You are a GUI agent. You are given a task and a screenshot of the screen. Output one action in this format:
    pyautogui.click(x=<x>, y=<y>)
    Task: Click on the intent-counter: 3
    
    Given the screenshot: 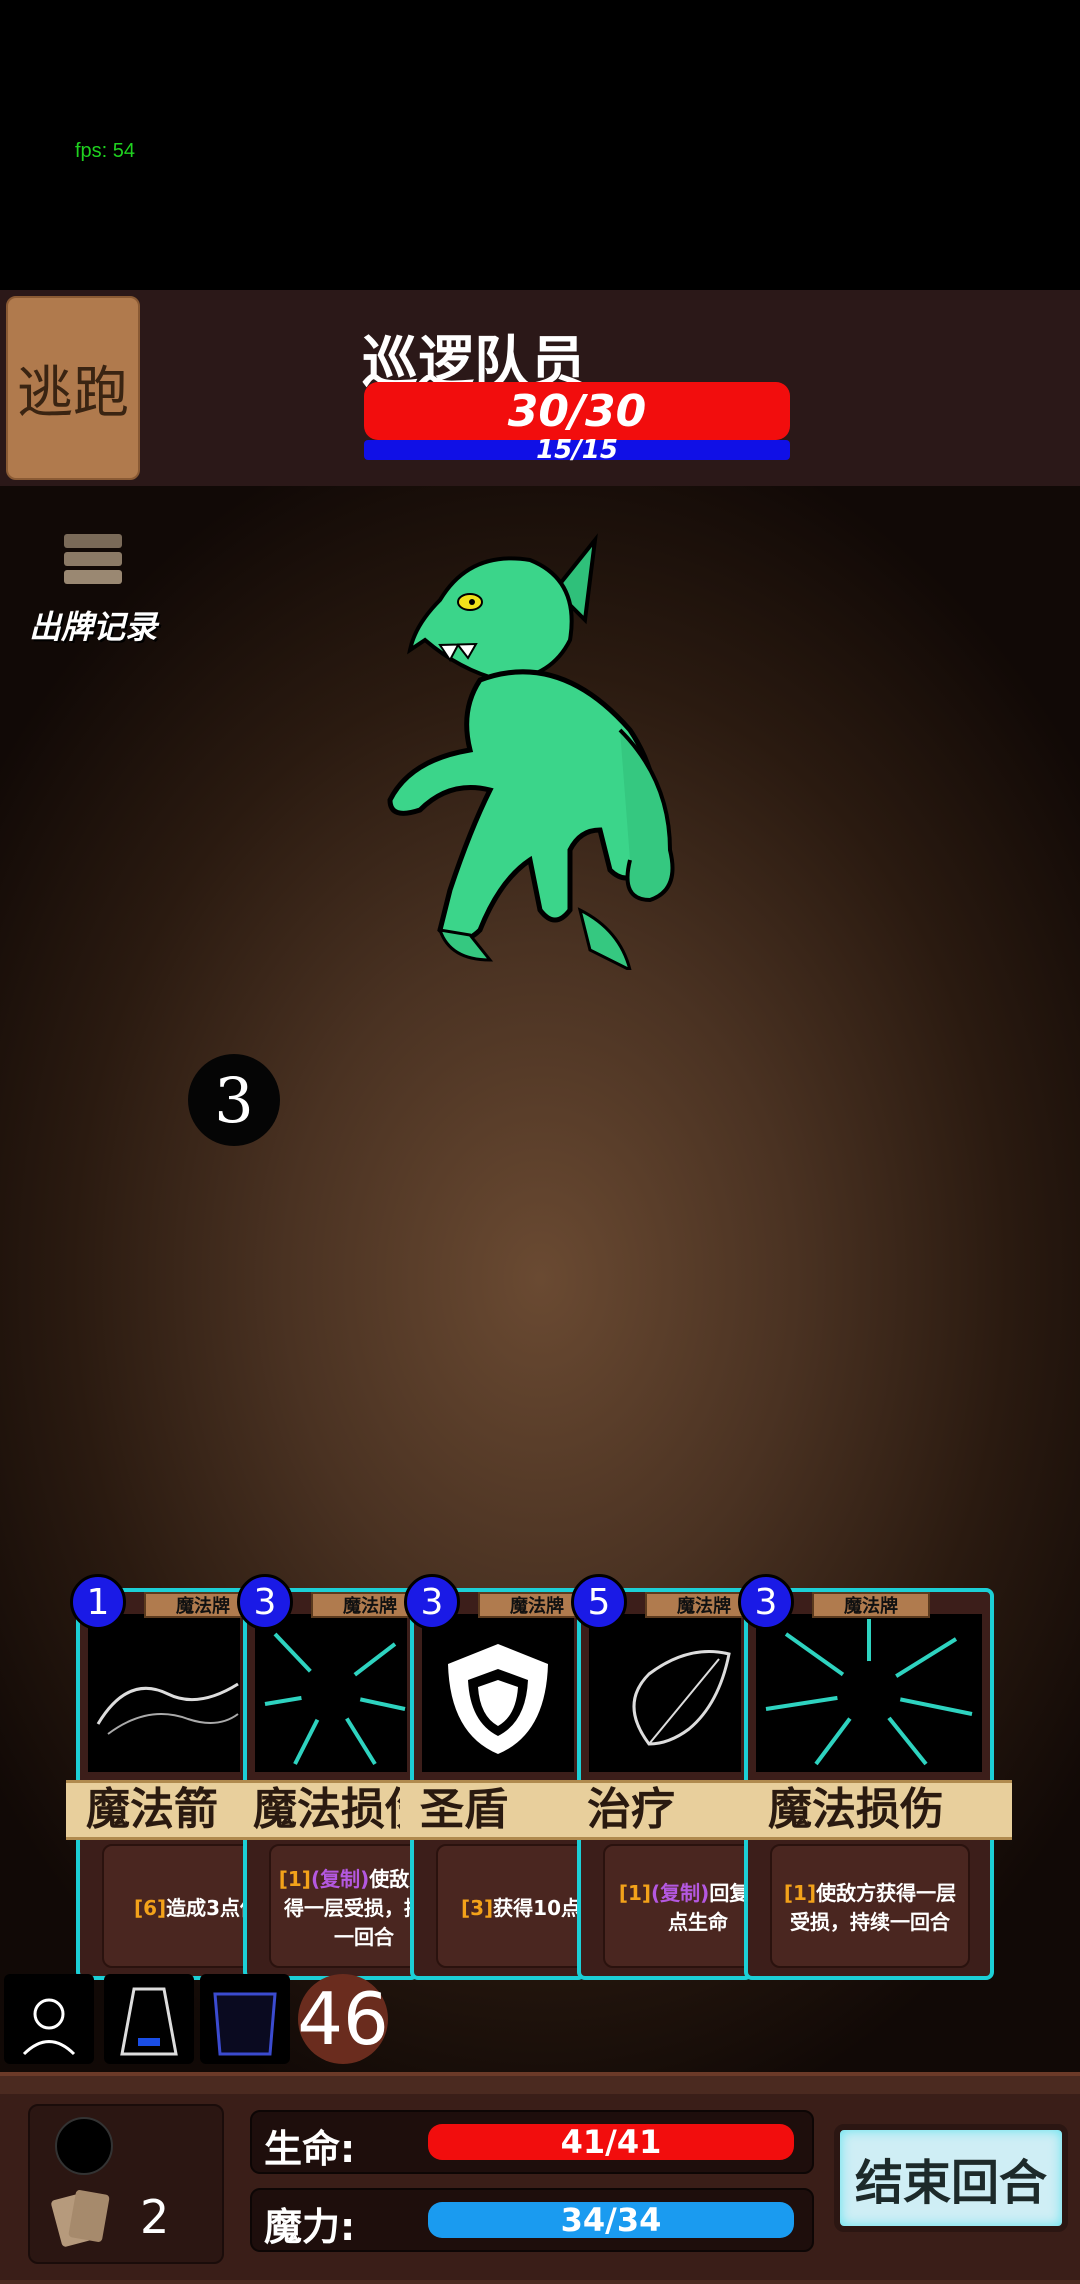 What is the action you would take?
    pyautogui.click(x=234, y=1100)
    